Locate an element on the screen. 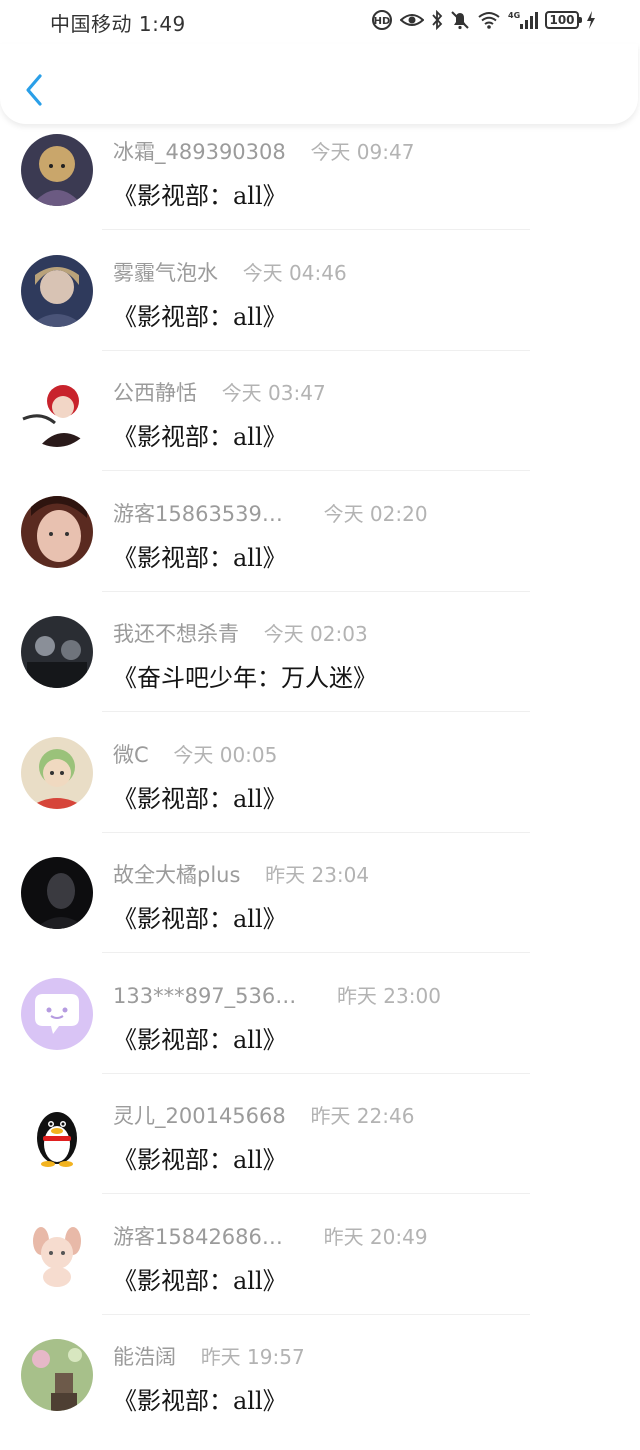  list-item: 游客15863539… 今天 02:20 《影视部：all》 is located at coordinates (320, 546).